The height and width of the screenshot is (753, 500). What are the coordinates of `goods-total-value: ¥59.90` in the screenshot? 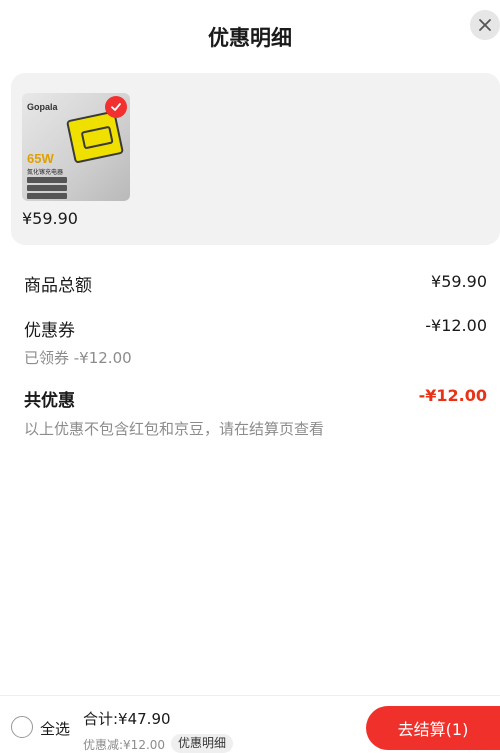 It's located at (459, 281).